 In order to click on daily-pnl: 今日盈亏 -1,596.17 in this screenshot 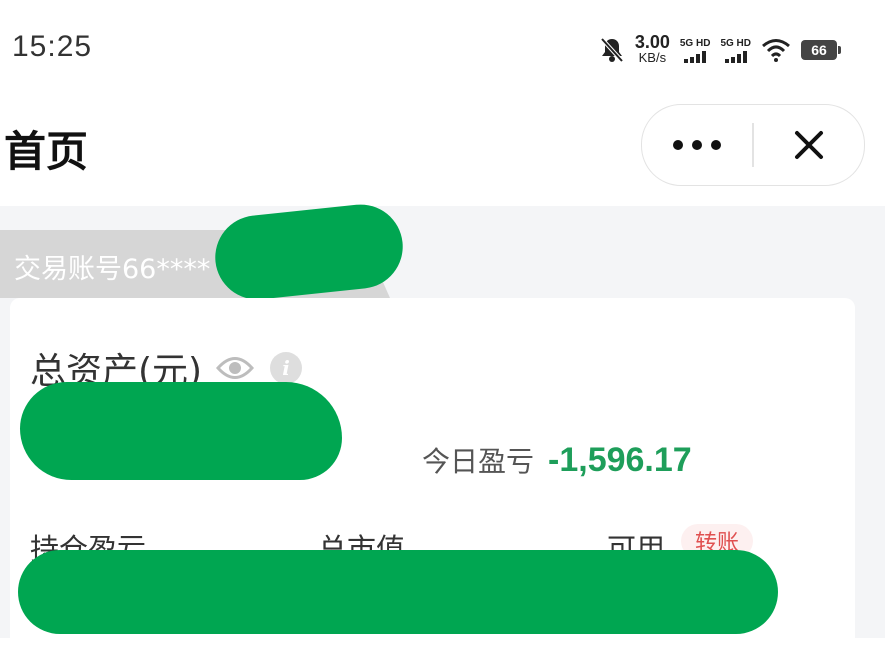, I will do `click(557, 460)`.